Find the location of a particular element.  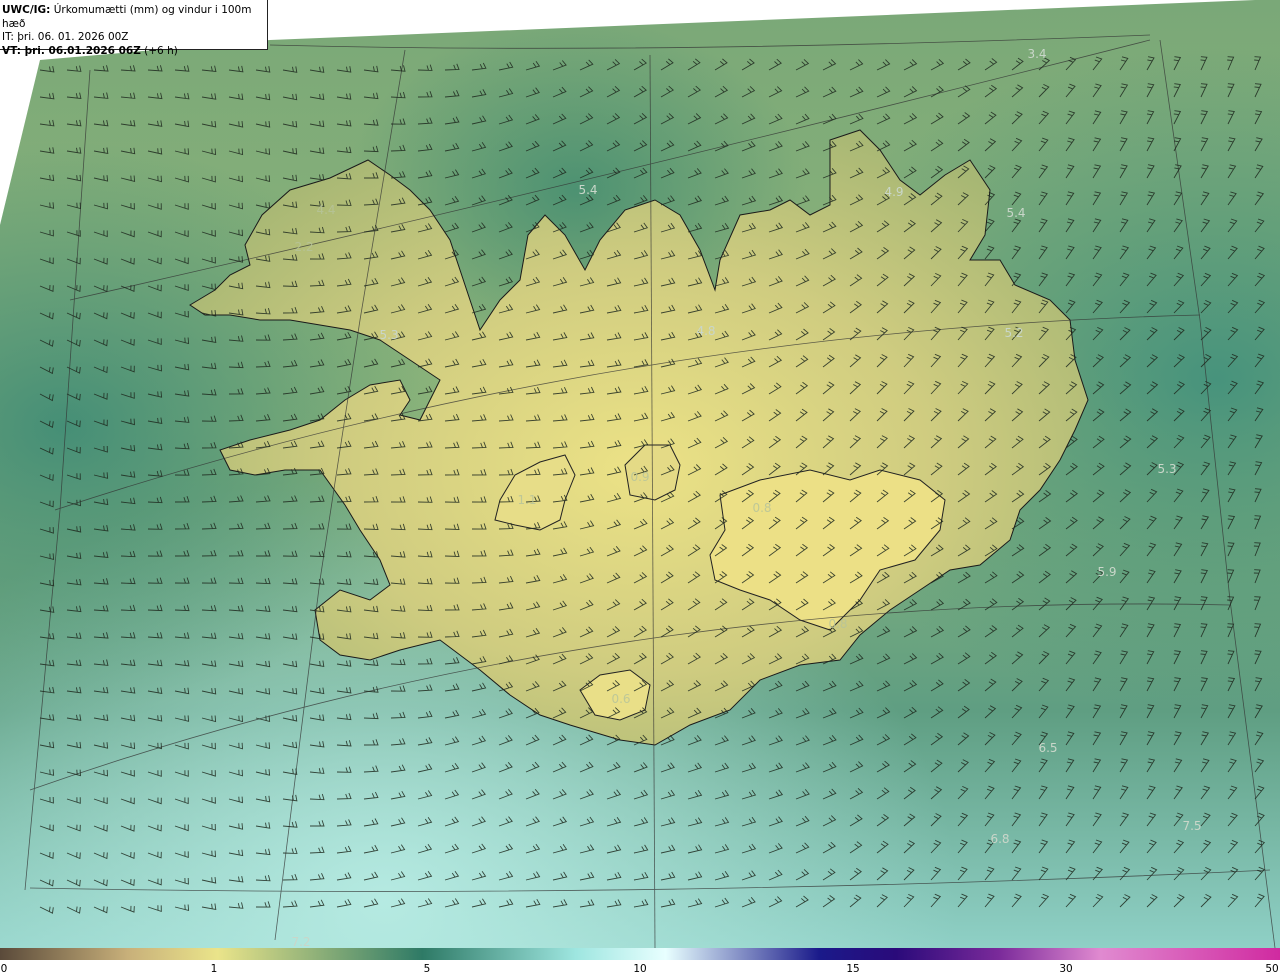

map-value: 4.4 is located at coordinates (326, 210).